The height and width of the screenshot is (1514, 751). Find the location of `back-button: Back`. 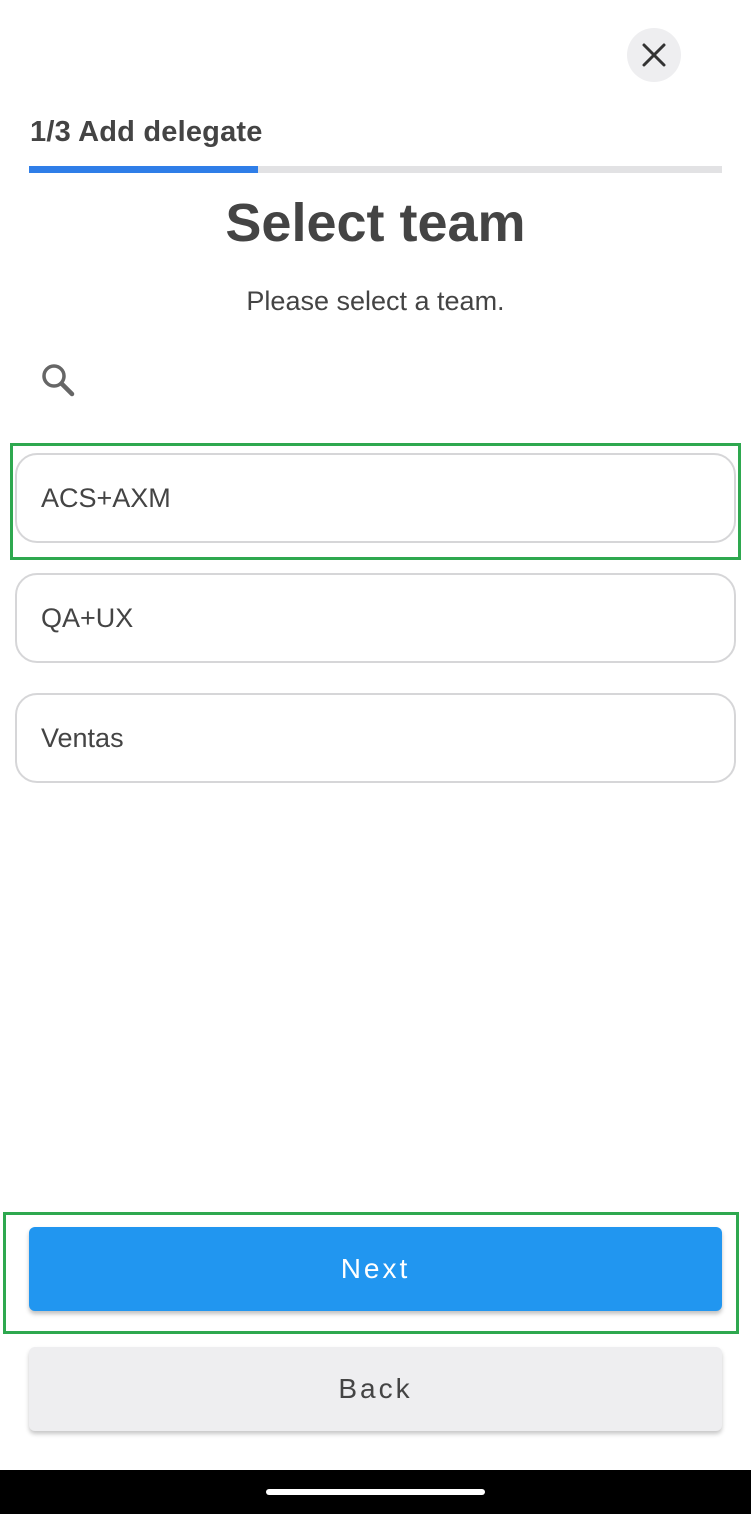

back-button: Back is located at coordinates (375, 1389).